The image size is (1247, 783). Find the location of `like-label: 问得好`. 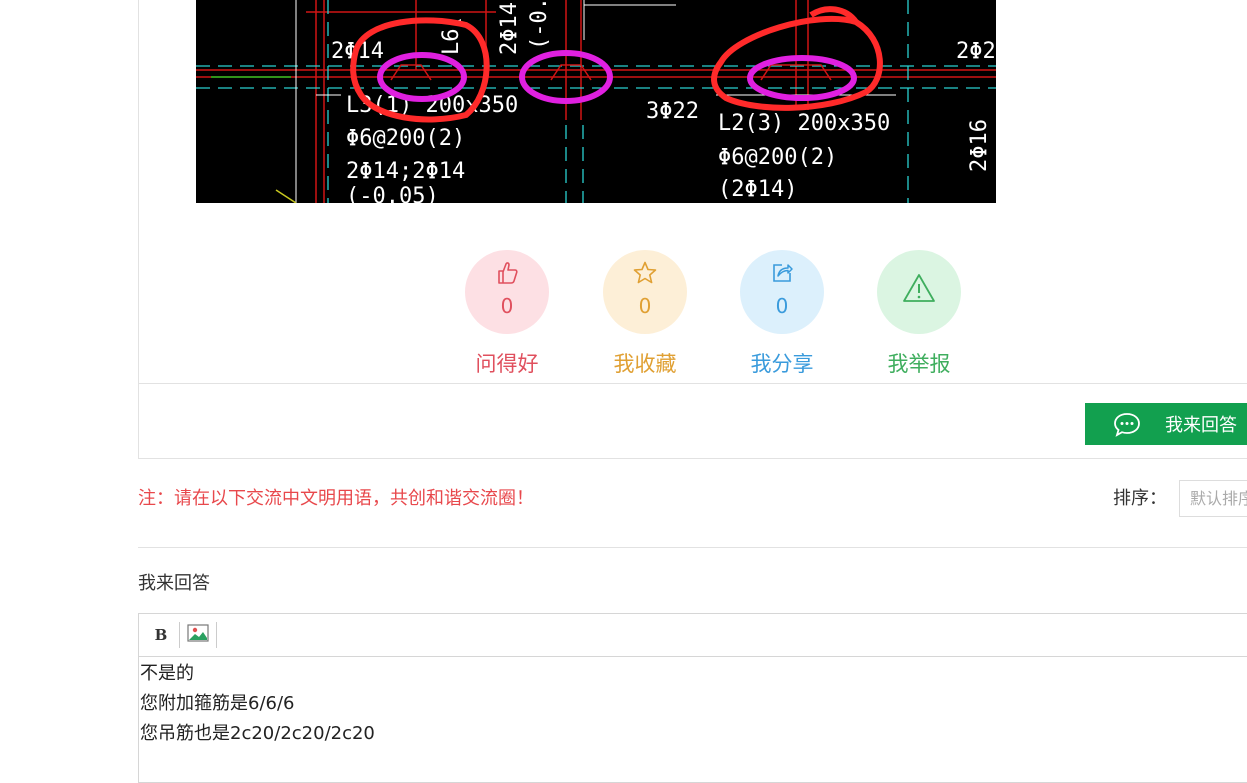

like-label: 问得好 is located at coordinates (507, 363).